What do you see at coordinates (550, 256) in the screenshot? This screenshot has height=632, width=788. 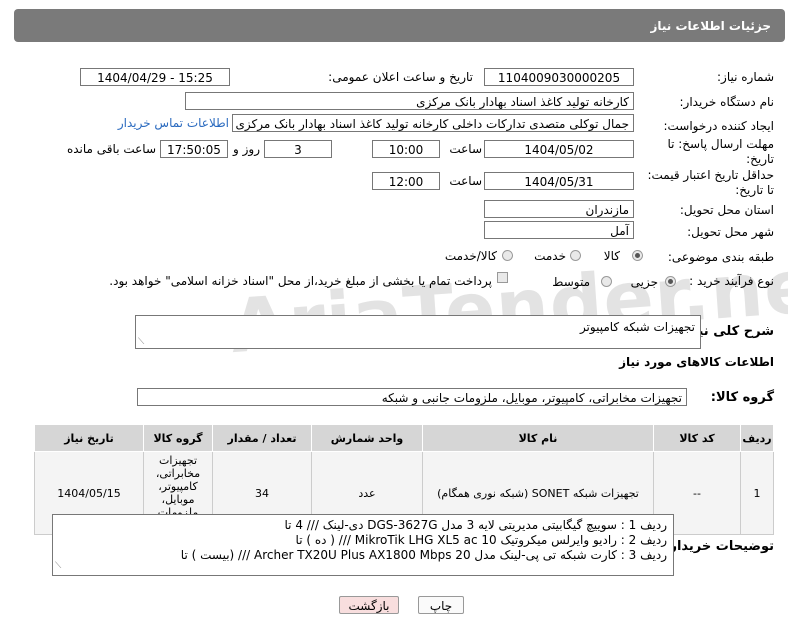 I see `category-service-label: خدمت` at bounding box center [550, 256].